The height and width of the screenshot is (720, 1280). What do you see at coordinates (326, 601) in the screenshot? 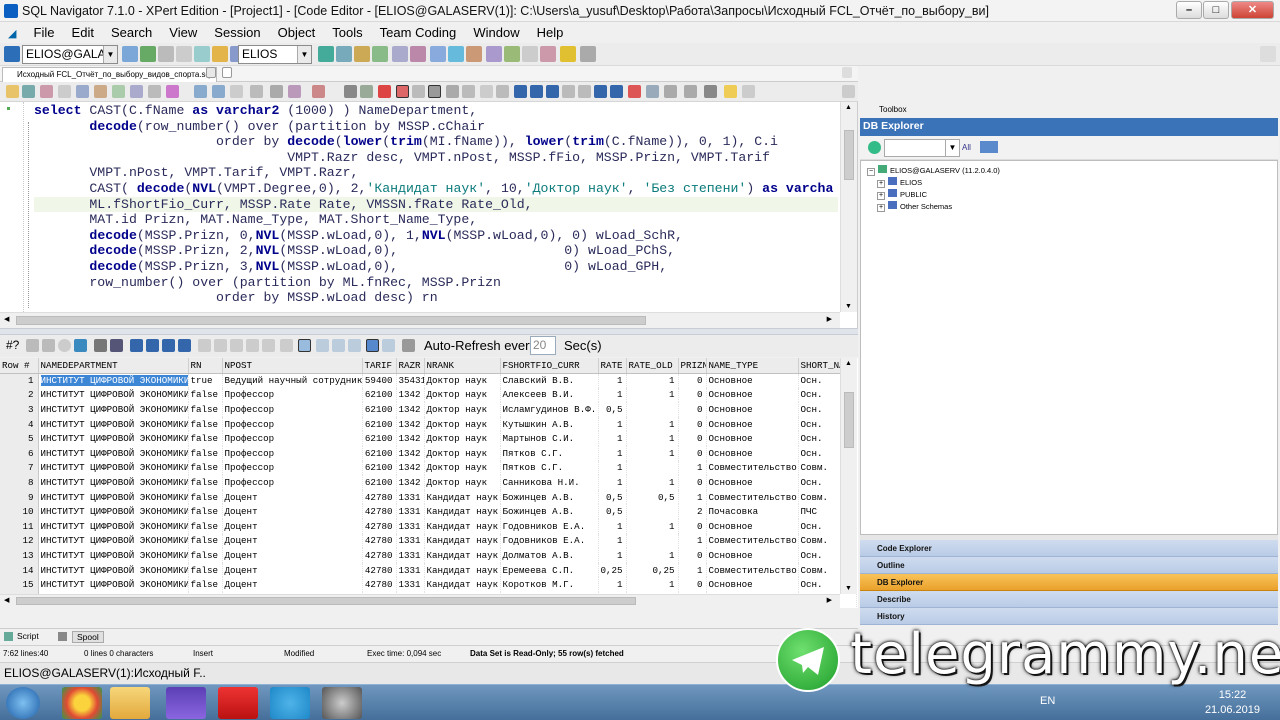
I see `grid-hscroll-thumb` at bounding box center [326, 601].